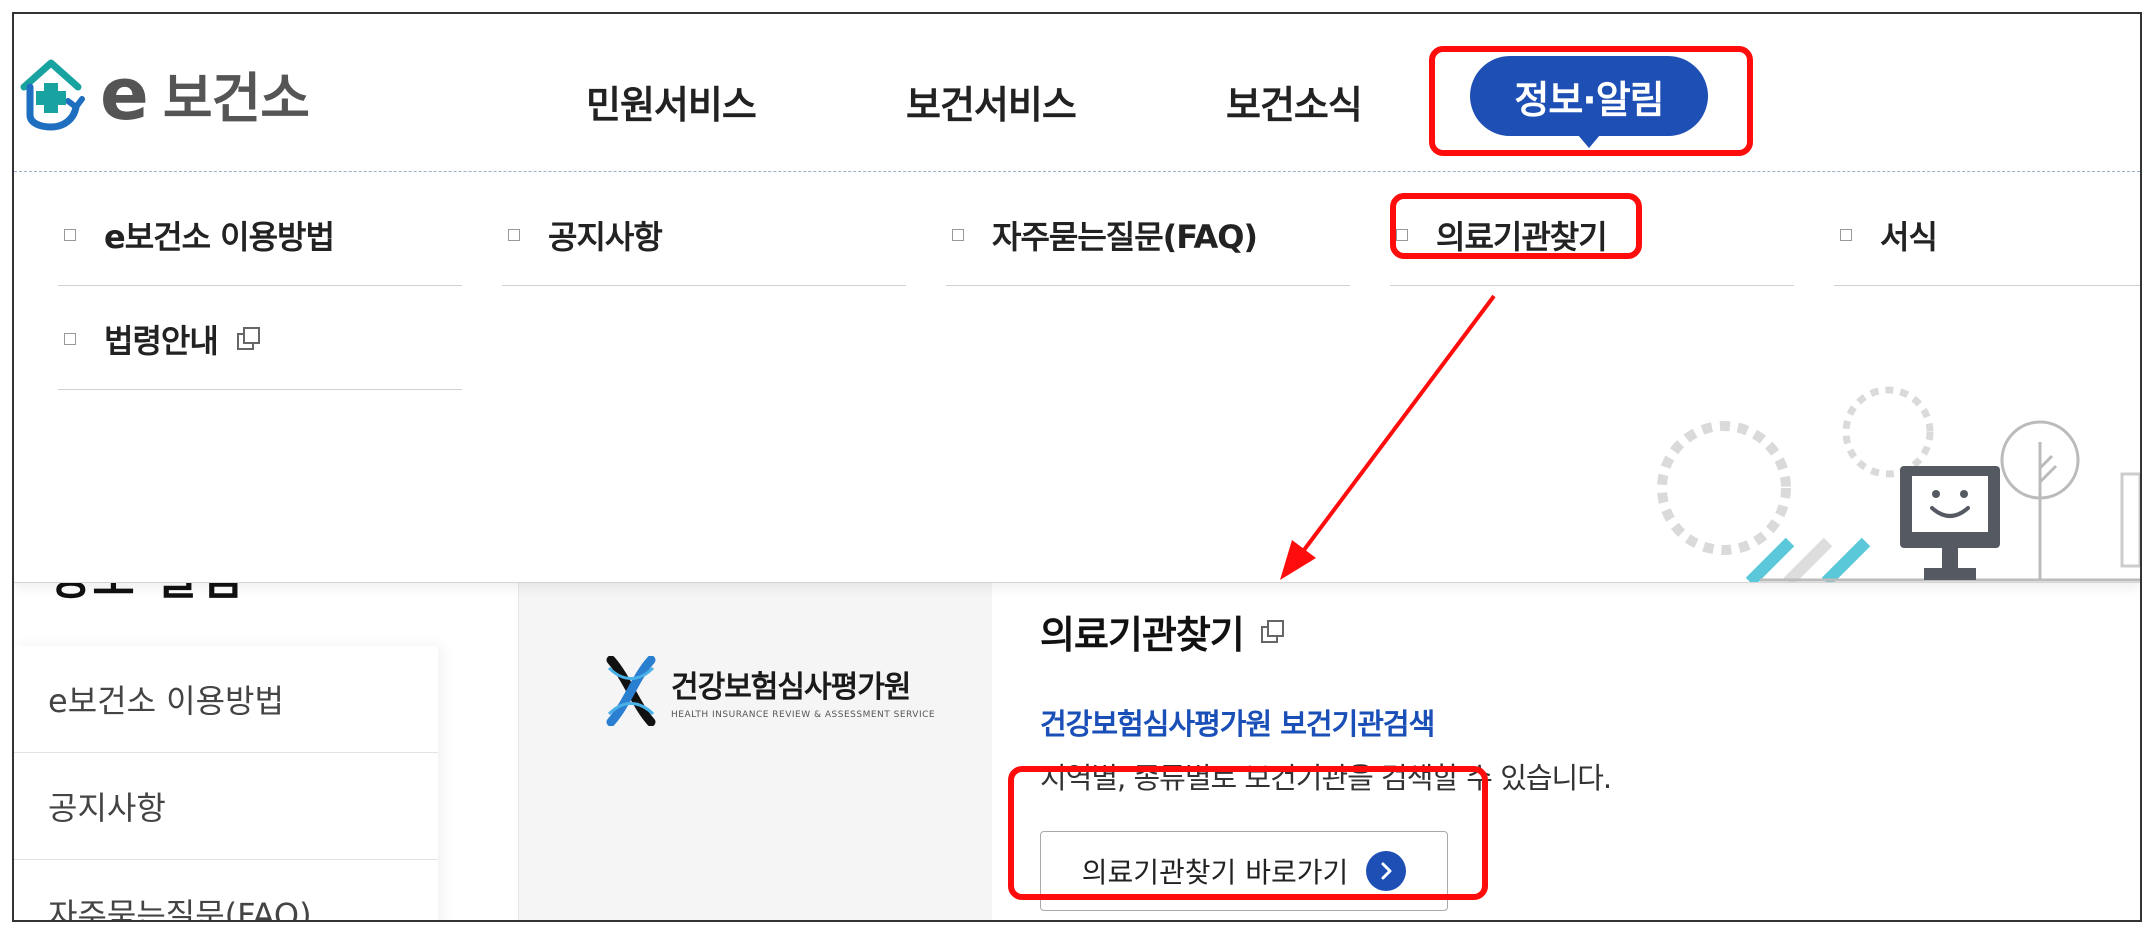 The height and width of the screenshot is (936, 2154). I want to click on site-logo: e 보건소, so click(163, 93).